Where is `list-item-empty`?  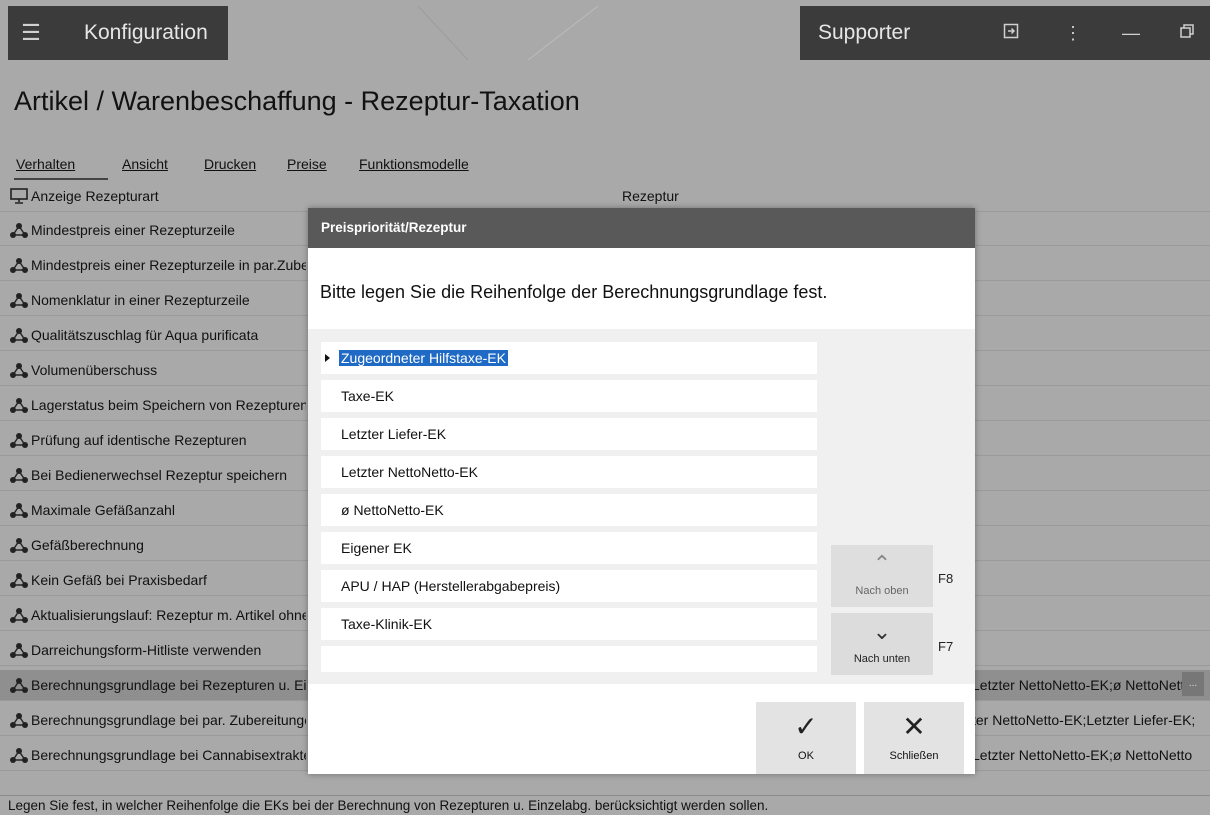
list-item-empty is located at coordinates (569, 659).